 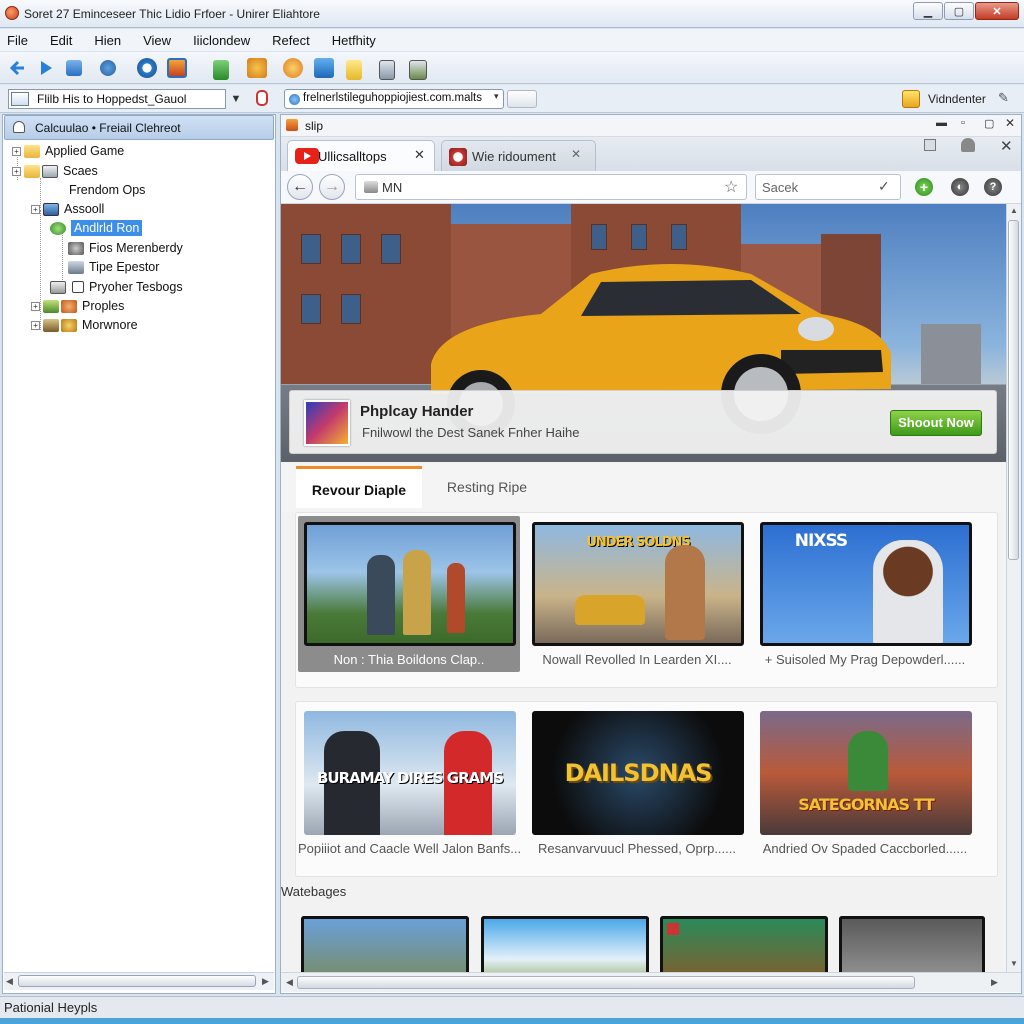 I want to click on menu-help: Hetfhity, so click(x=354, y=40).